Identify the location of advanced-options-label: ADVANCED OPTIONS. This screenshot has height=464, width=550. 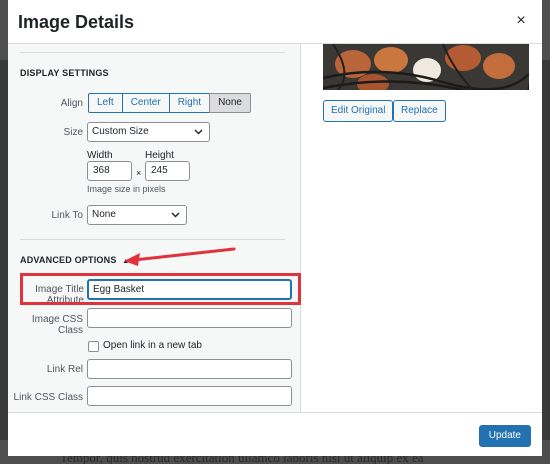
(68, 260).